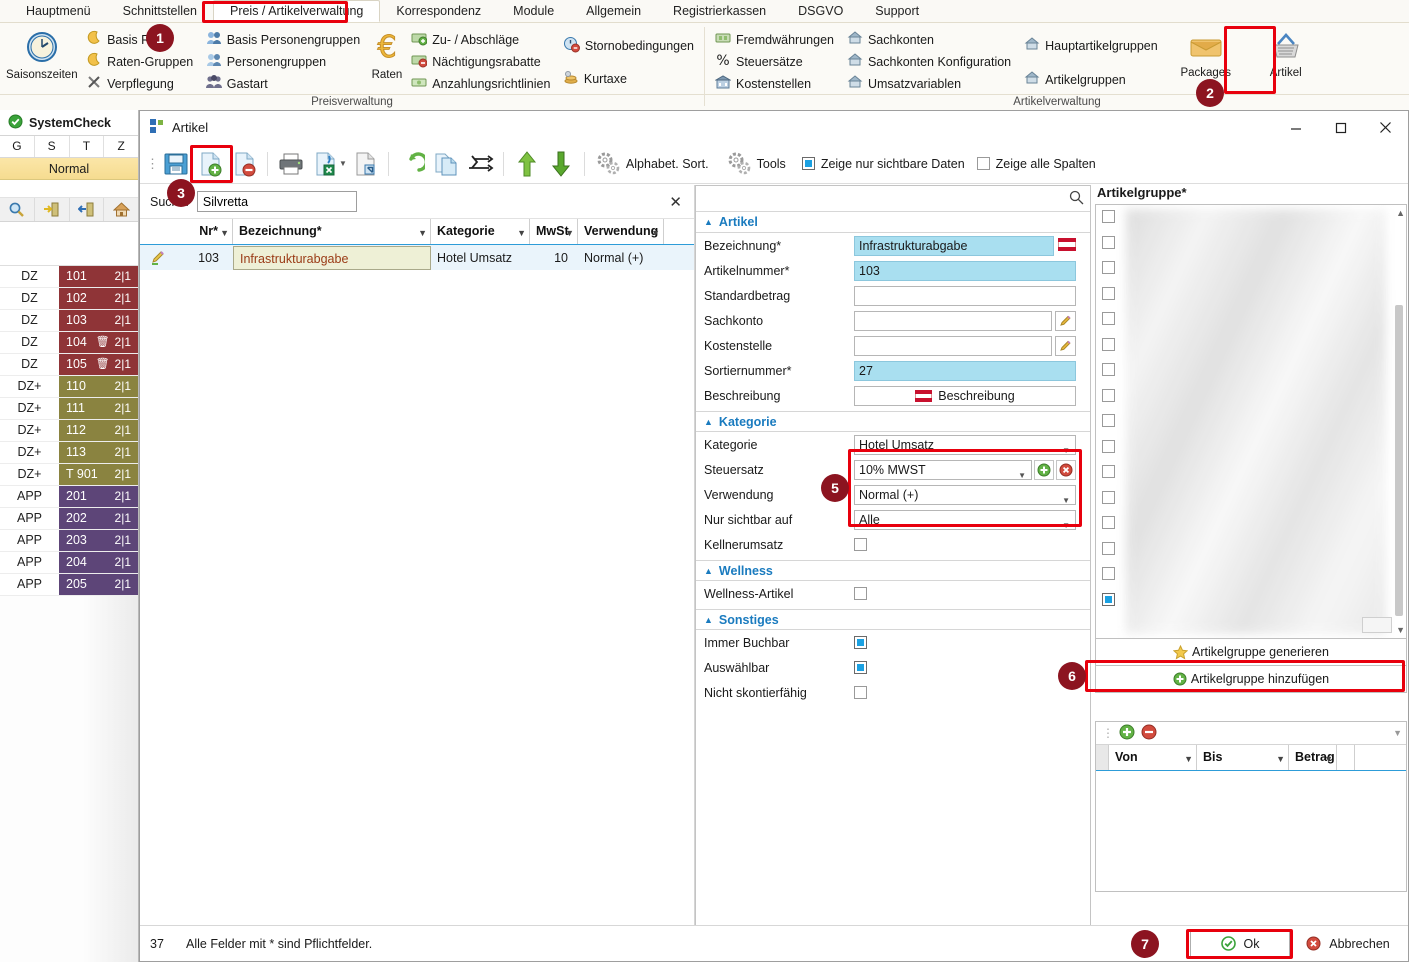 Image resolution: width=1409 pixels, height=962 pixels. Describe the element at coordinates (1153, 757) in the screenshot. I see `preis-col-von: Von ▼` at that location.